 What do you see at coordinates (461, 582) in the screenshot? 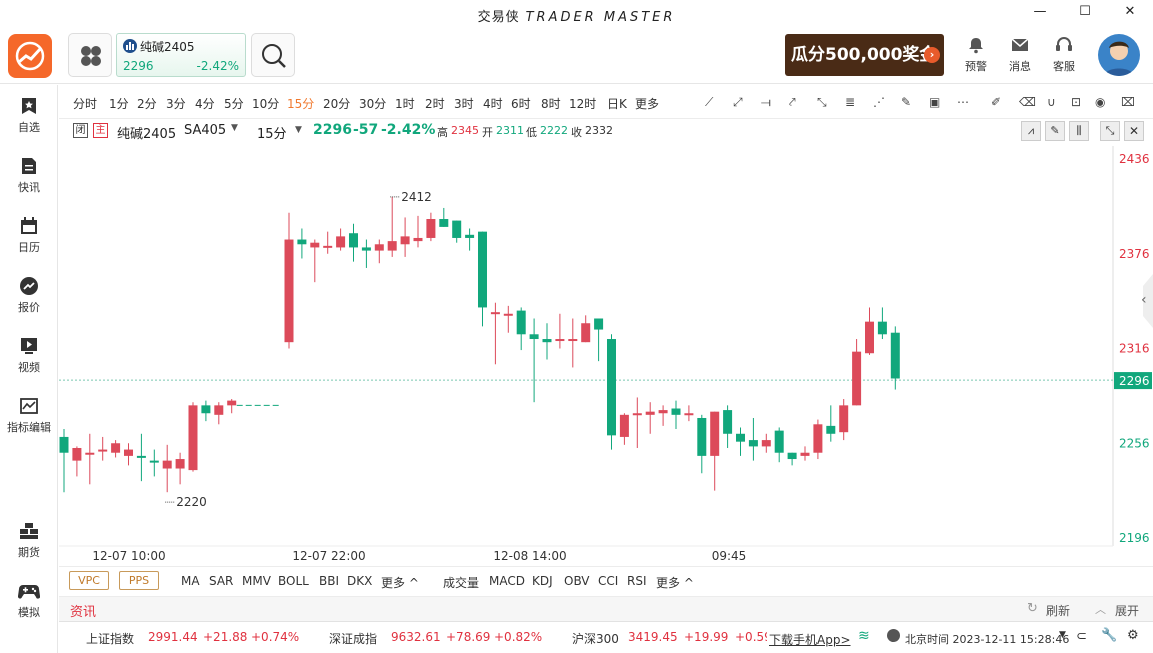
I see `sub-indicator: 成交量` at bounding box center [461, 582].